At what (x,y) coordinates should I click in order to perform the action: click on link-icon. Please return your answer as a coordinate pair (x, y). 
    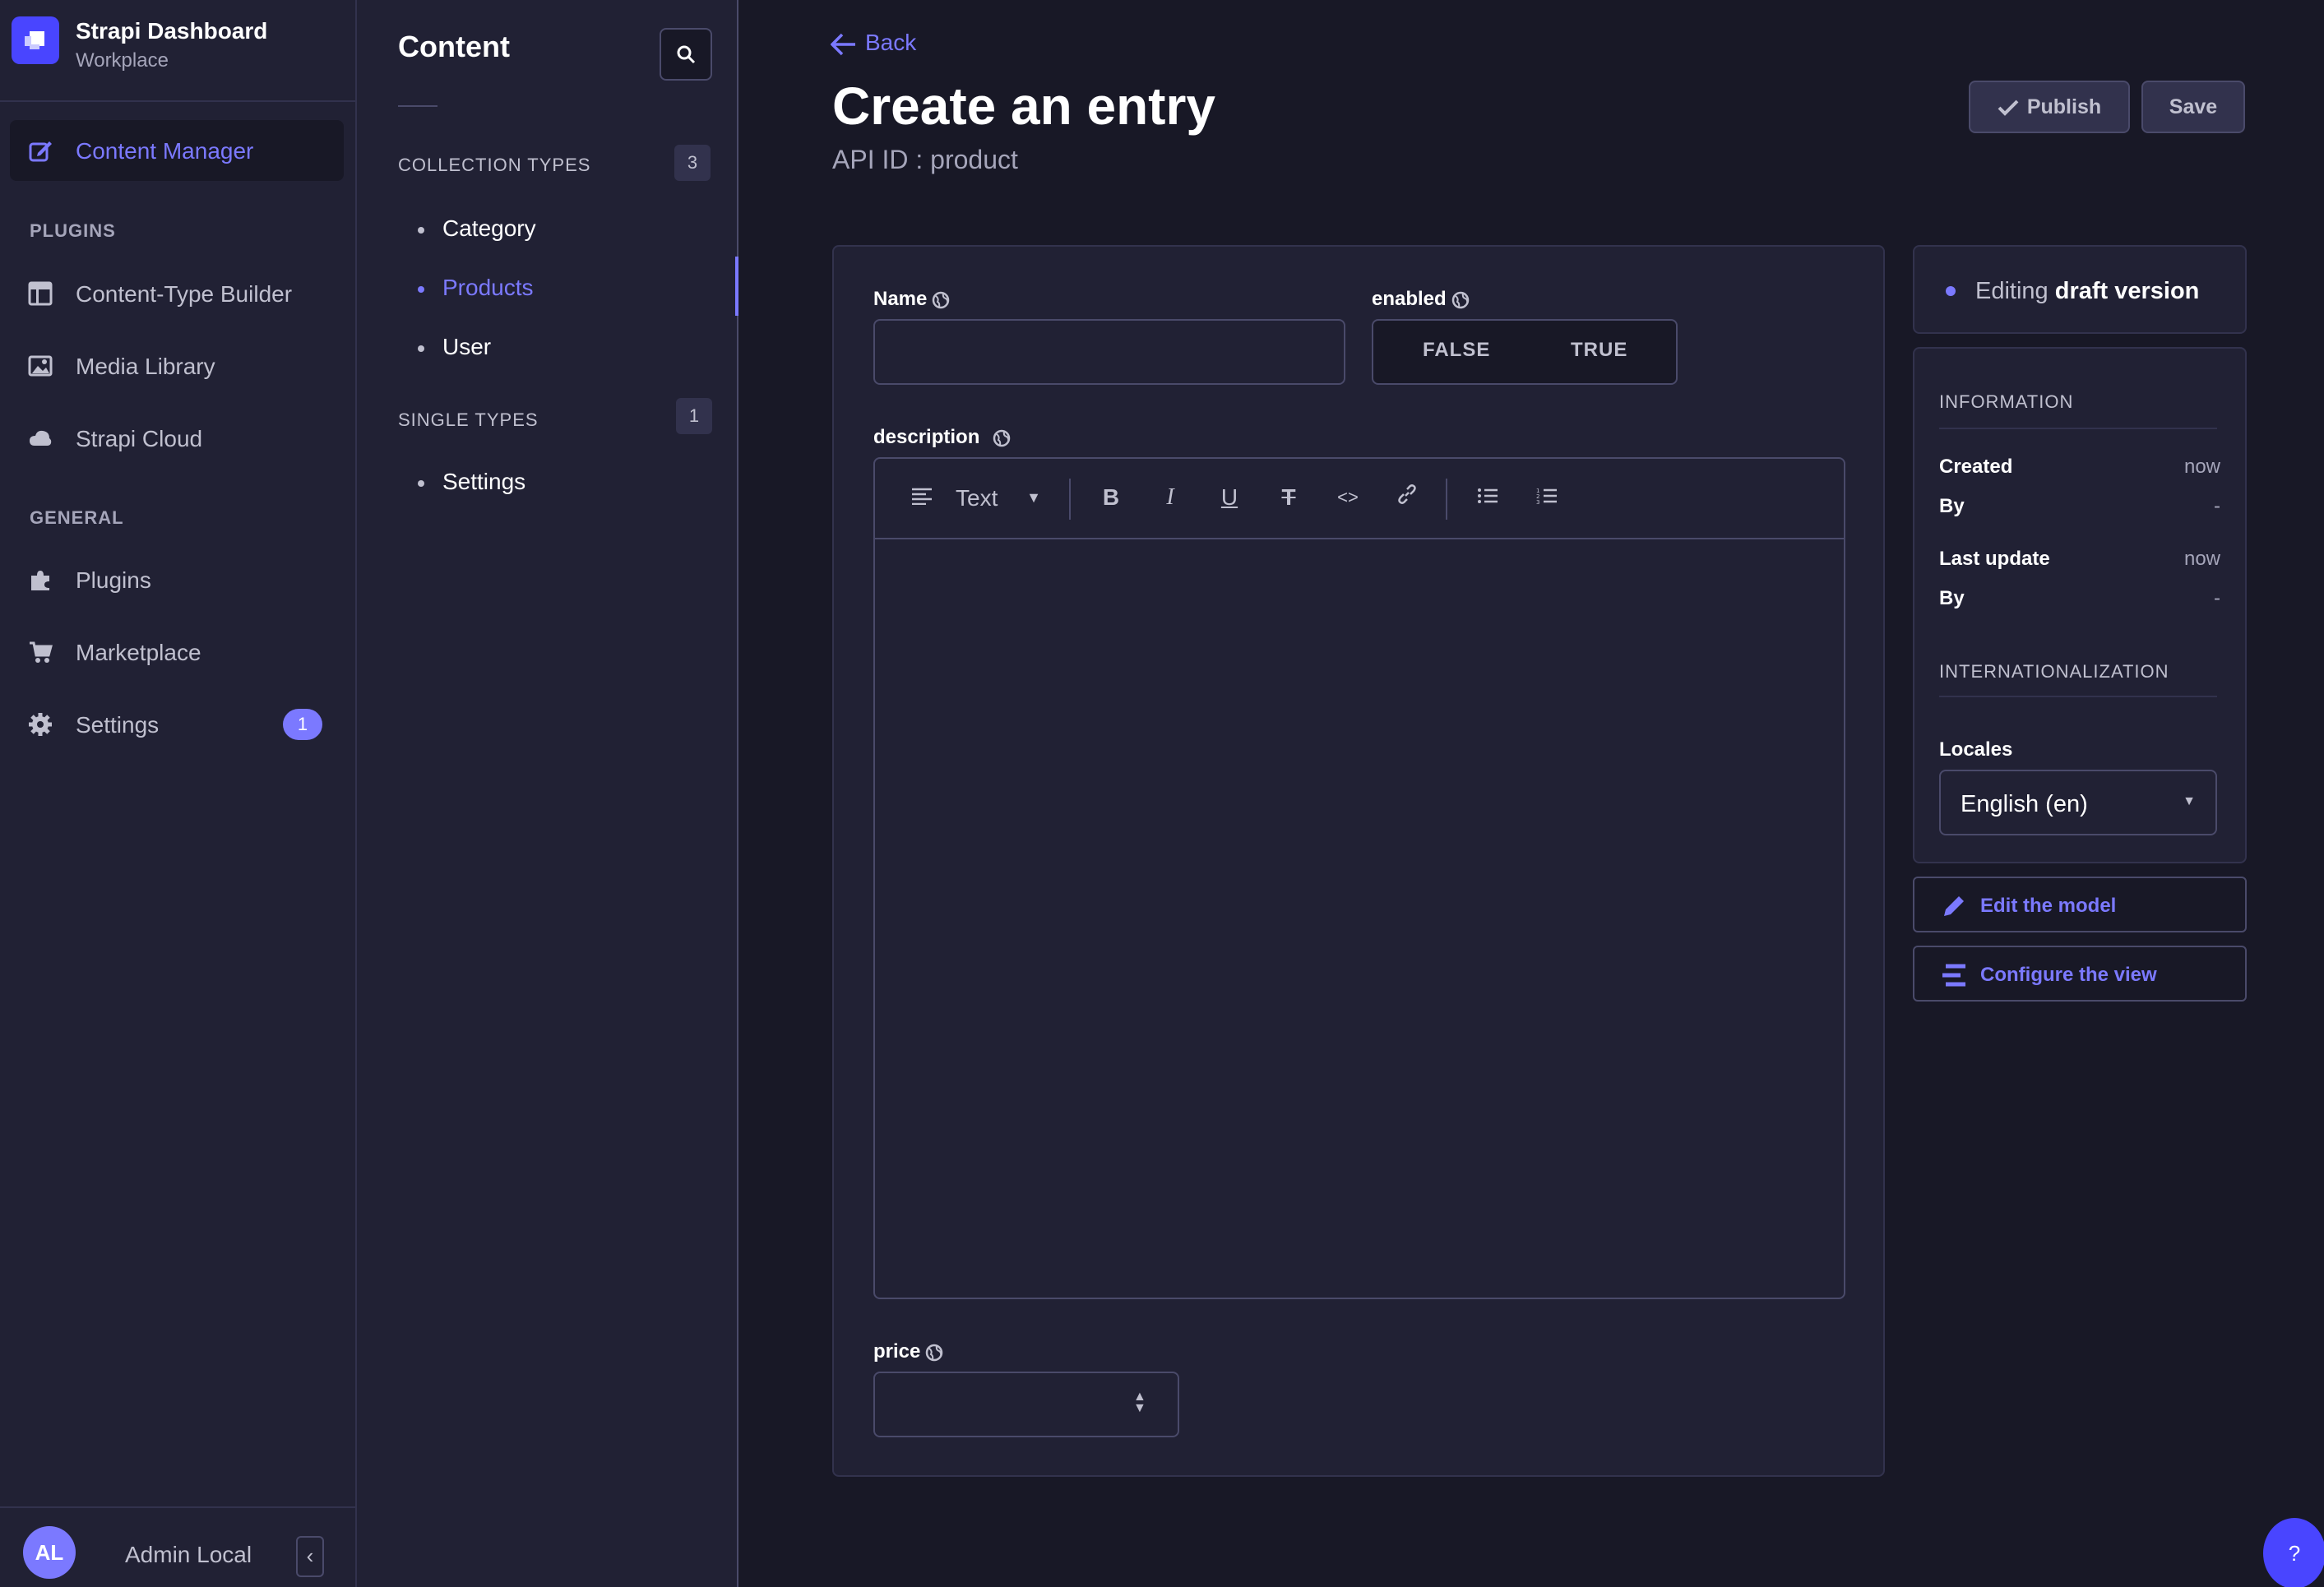
    Looking at the image, I should click on (1407, 497).